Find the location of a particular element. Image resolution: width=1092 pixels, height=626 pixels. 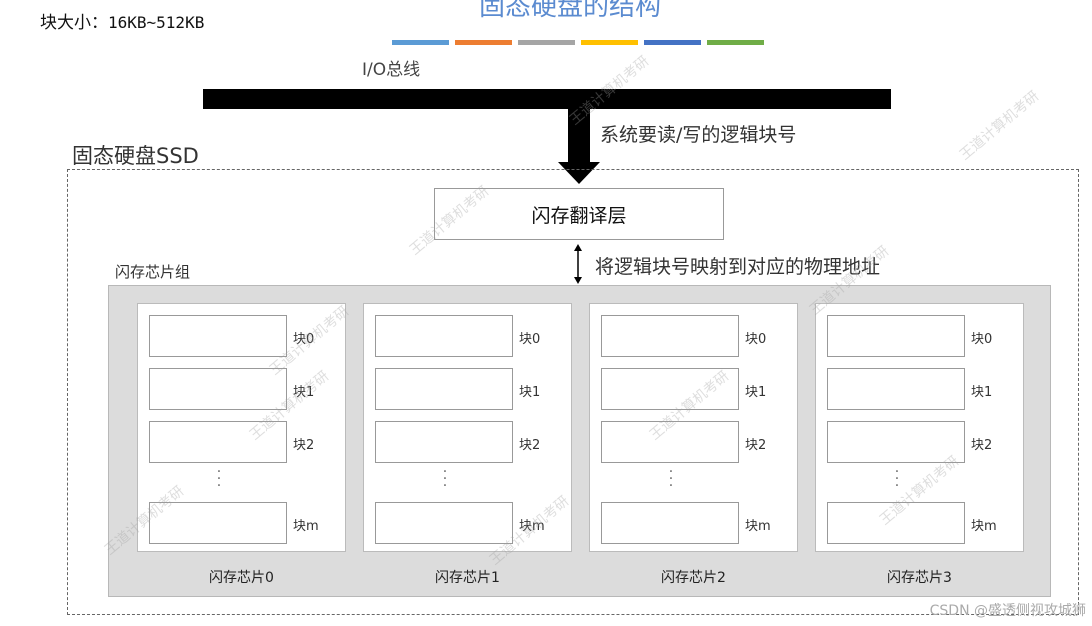

flash-chip-label: 闪存芯片0 is located at coordinates (241, 578).